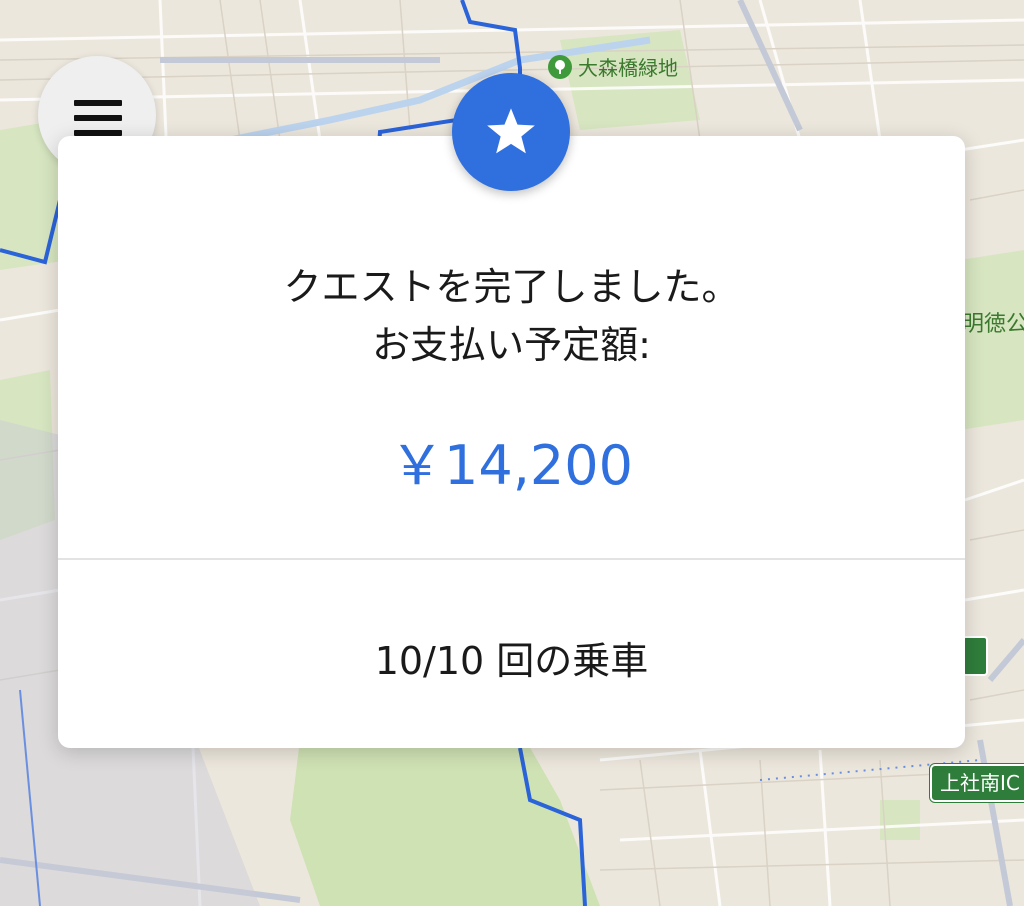  I want to click on park-label: 大森橋緑地, so click(613, 66).